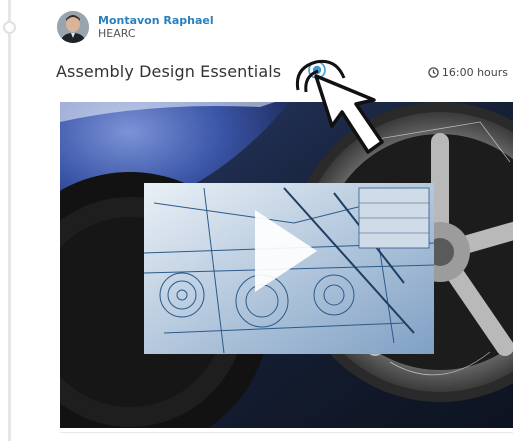  What do you see at coordinates (286, 432) in the screenshot?
I see `divider` at bounding box center [286, 432].